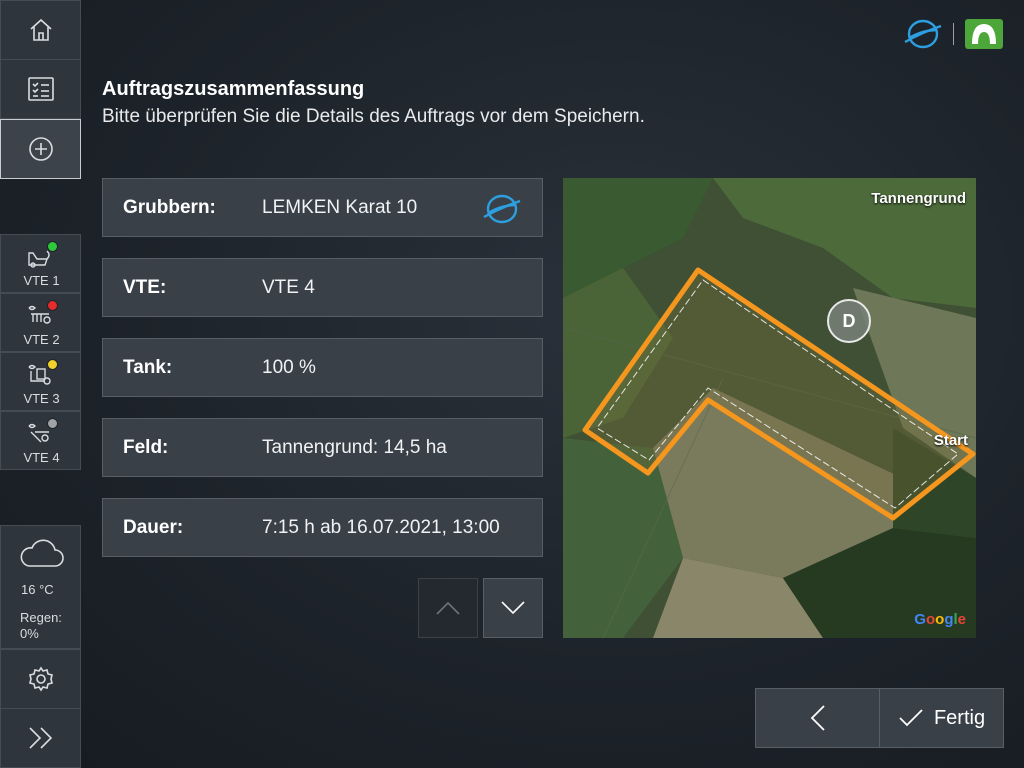 The image size is (1024, 768). I want to click on done-button: Fertig, so click(941, 718).